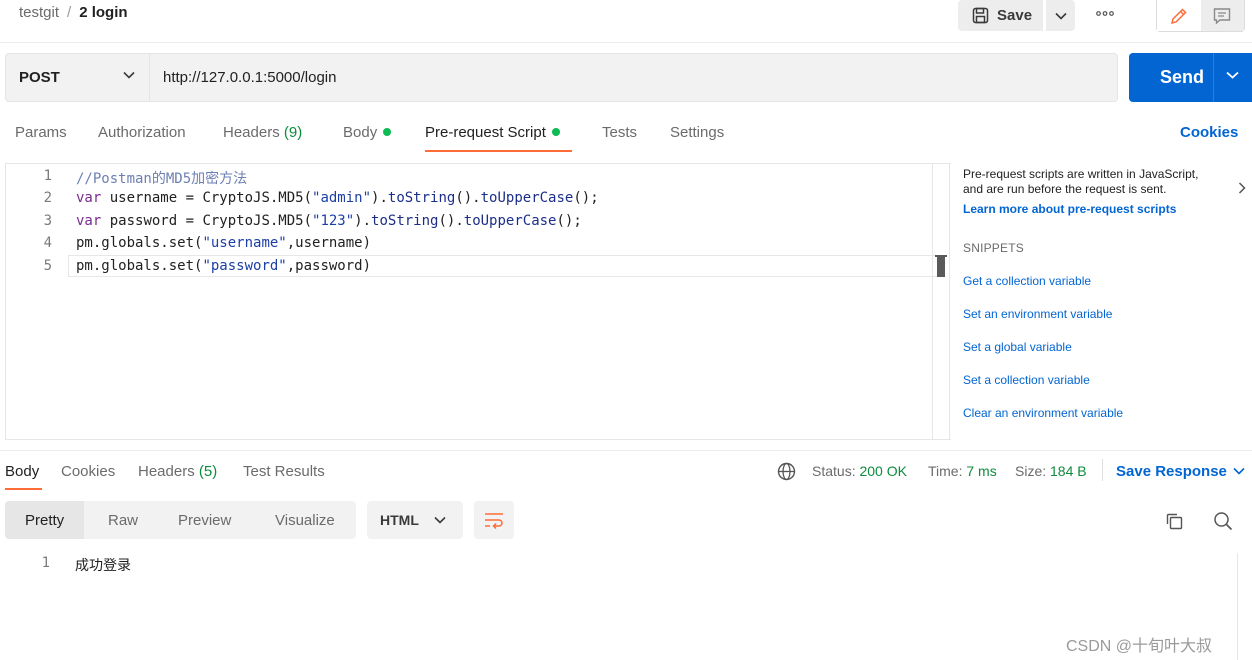 This screenshot has height=660, width=1252. Describe the element at coordinates (1190, 77) in the screenshot. I see `send-button: Send` at that location.